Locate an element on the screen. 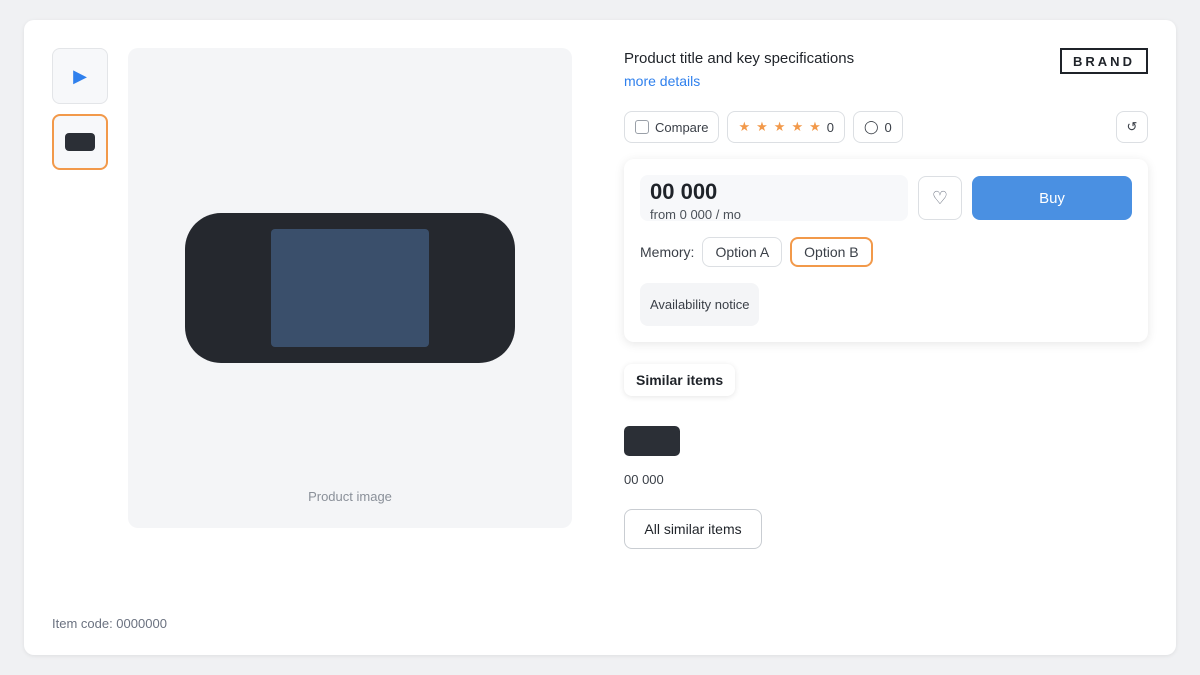  thumbnail-list: ▶ is located at coordinates (80, 114).